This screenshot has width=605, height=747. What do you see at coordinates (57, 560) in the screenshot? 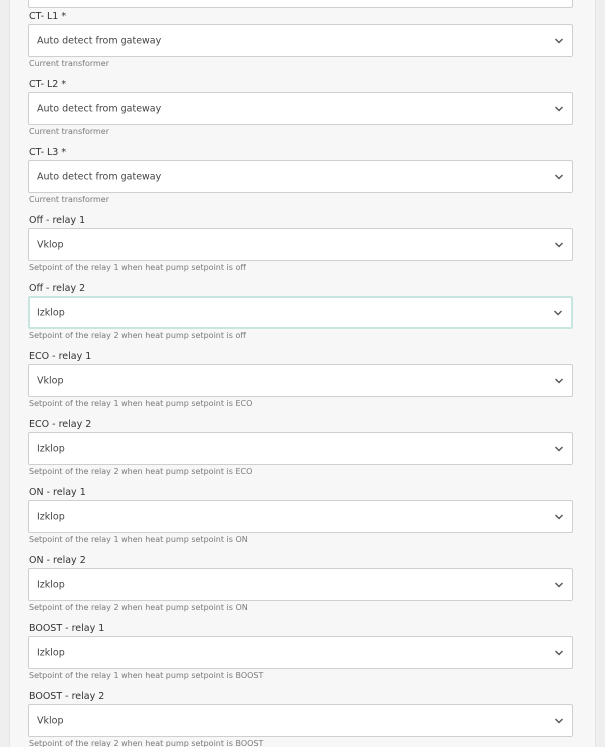
I see `field-label-on-relay-2: ON - relay 2` at bounding box center [57, 560].